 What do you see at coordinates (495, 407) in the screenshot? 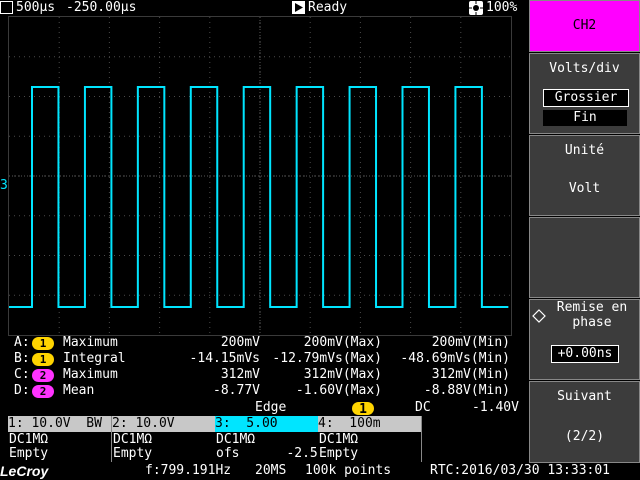
I see `trigger-level: -1.40V` at bounding box center [495, 407].